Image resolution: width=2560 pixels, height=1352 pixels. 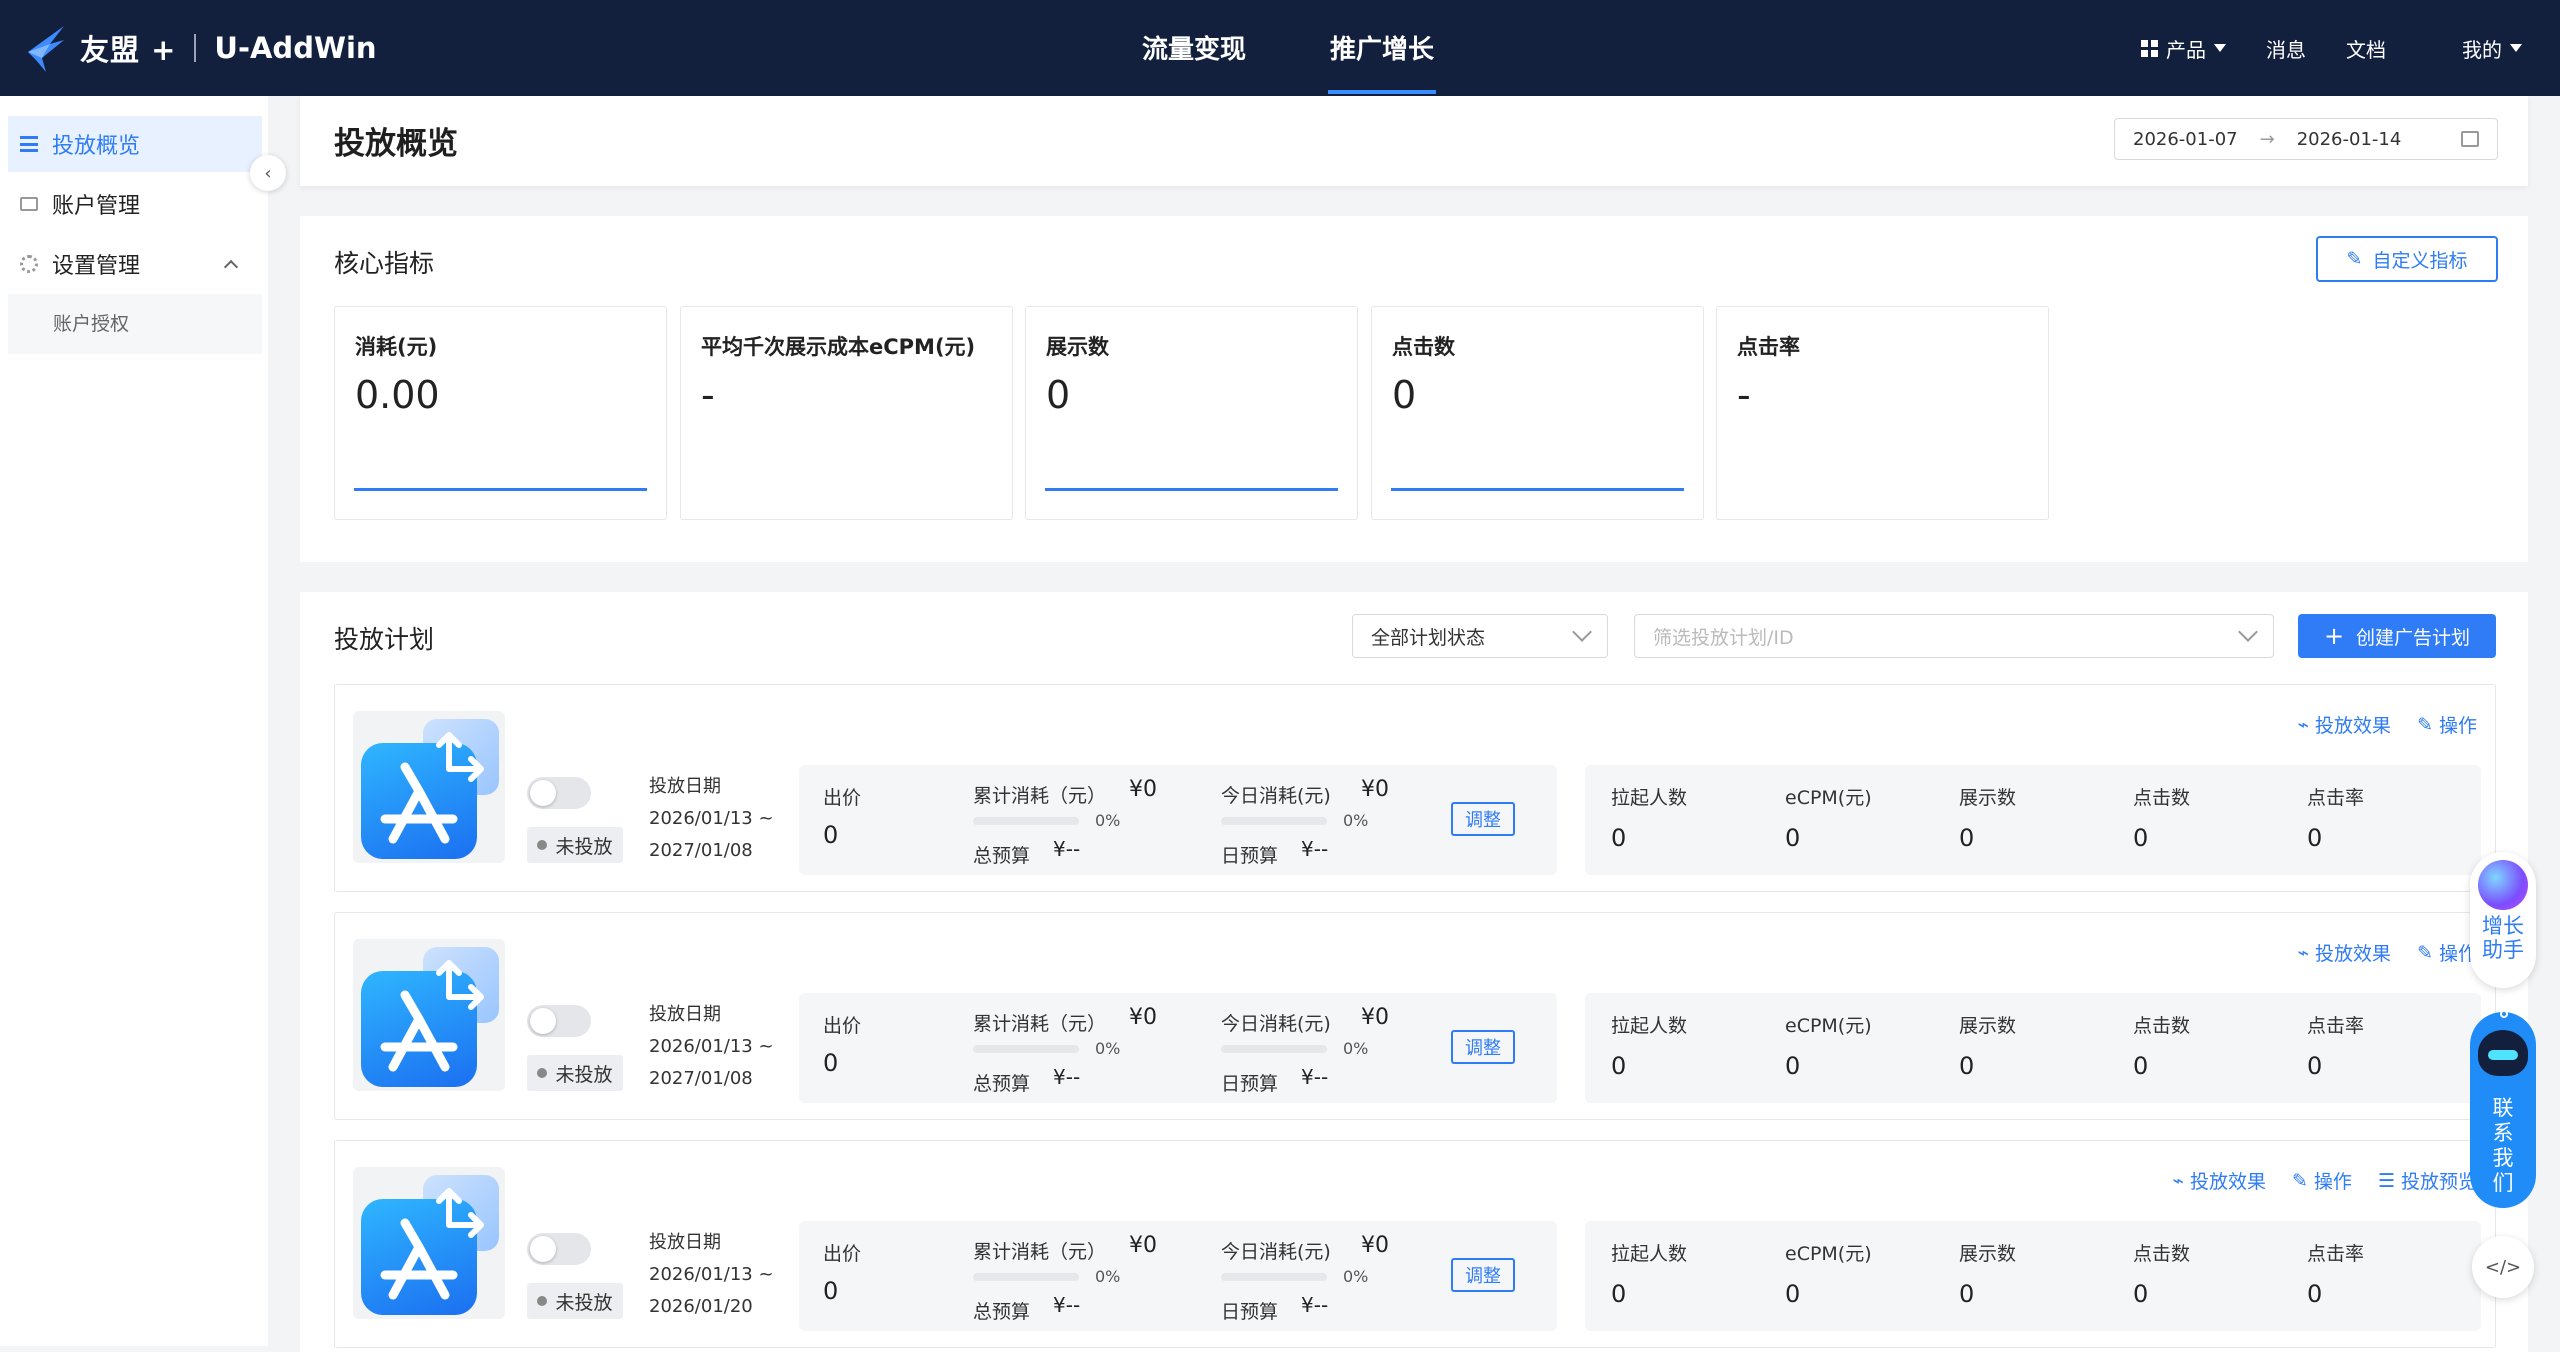 I want to click on products-label: 产品, so click(x=2186, y=49).